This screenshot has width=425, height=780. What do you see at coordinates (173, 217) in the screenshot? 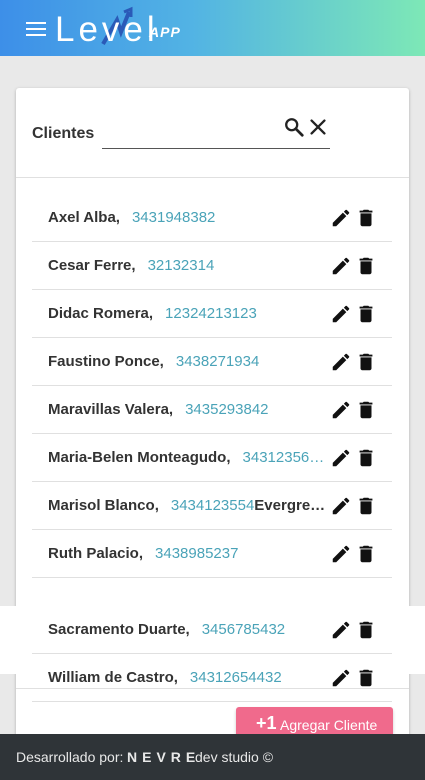
I see `client-phone: 3431948382` at bounding box center [173, 217].